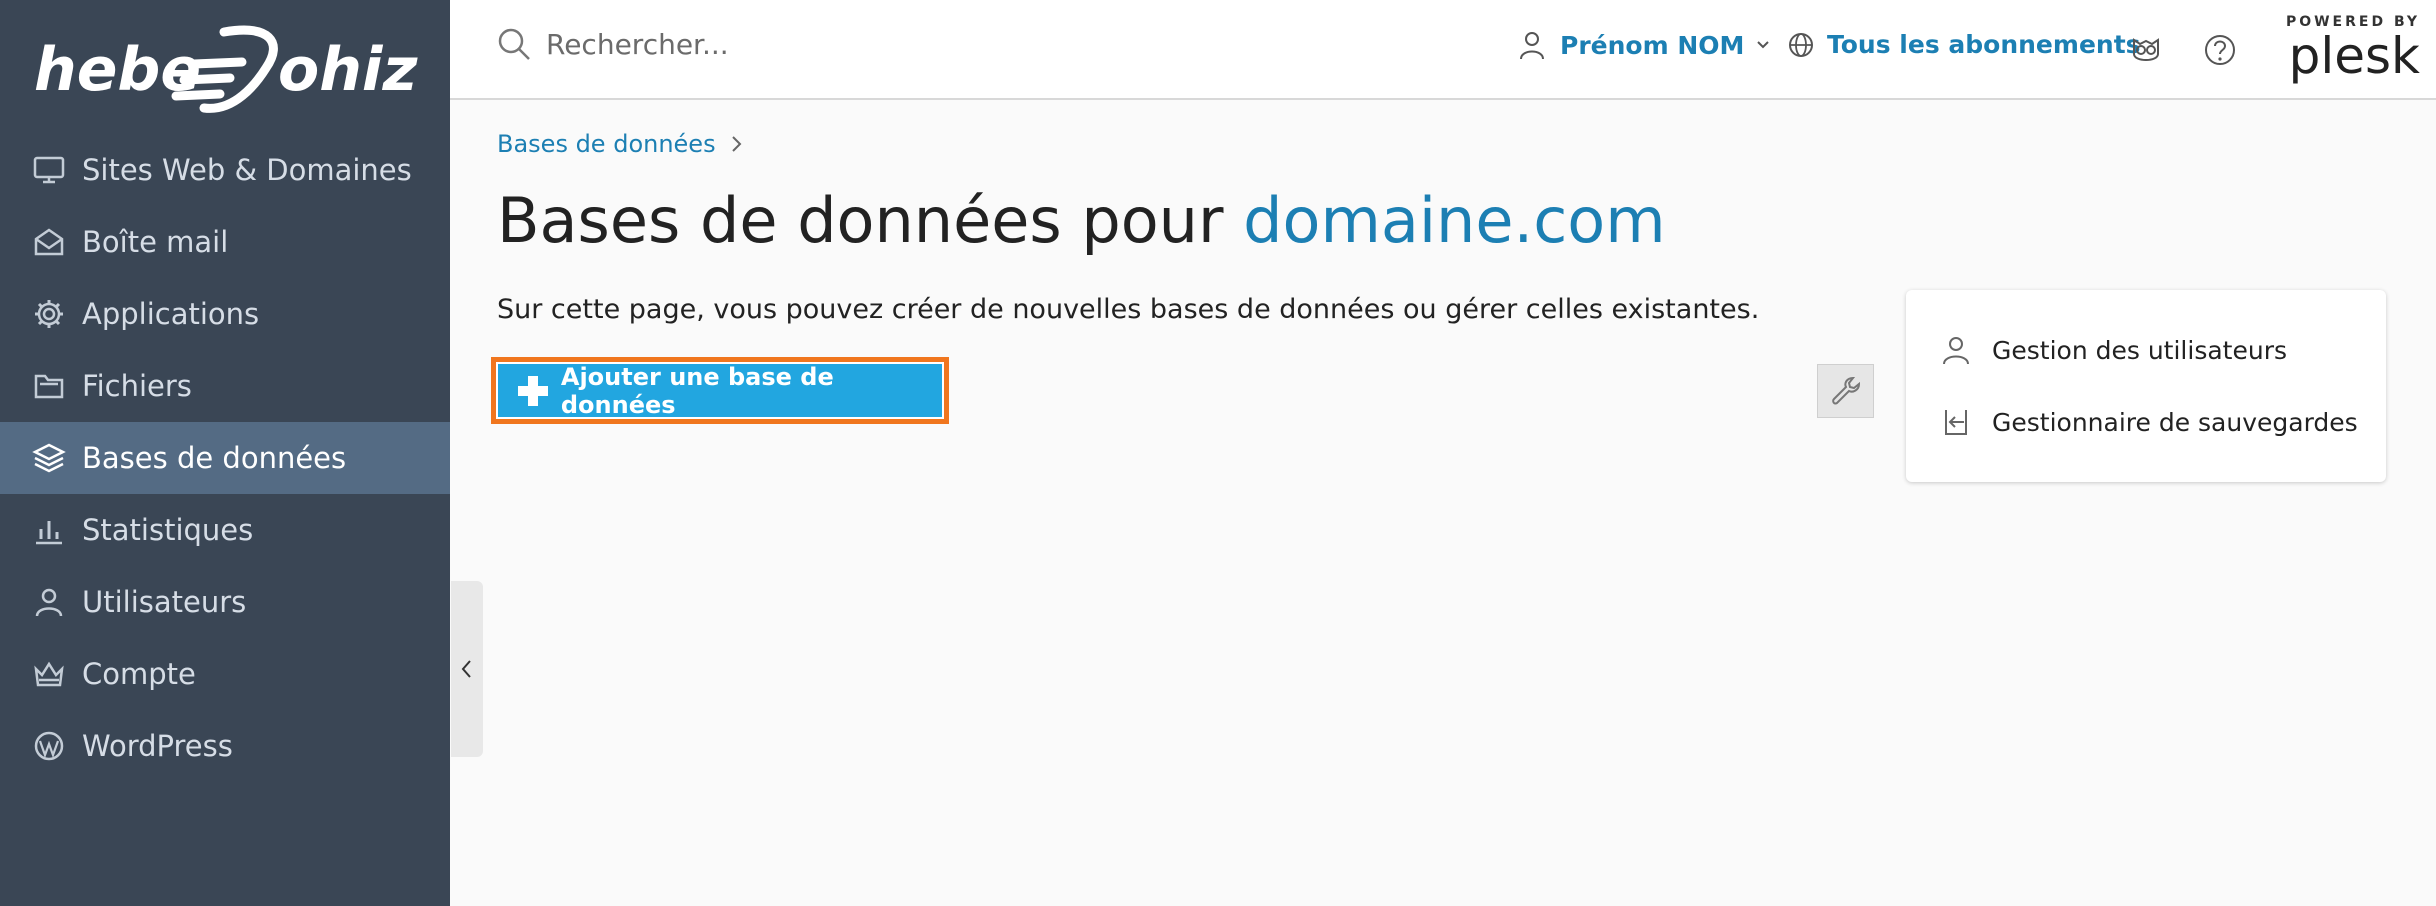  I want to click on search-input, so click(826, 44).